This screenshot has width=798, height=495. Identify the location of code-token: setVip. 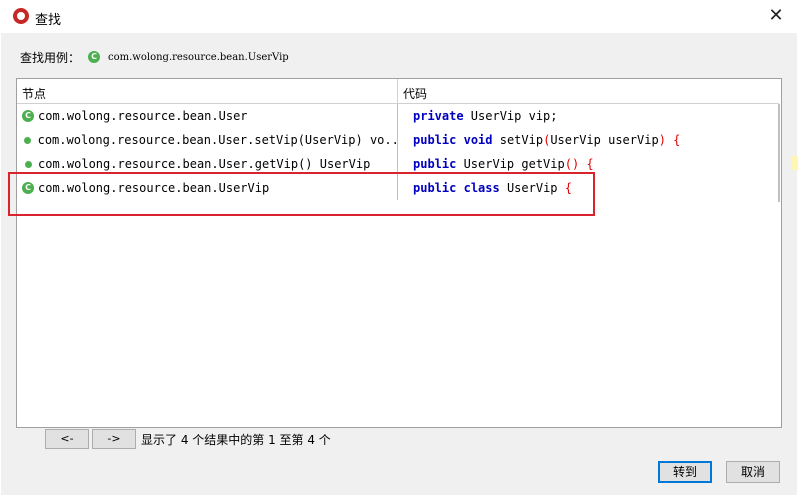
(518, 140).